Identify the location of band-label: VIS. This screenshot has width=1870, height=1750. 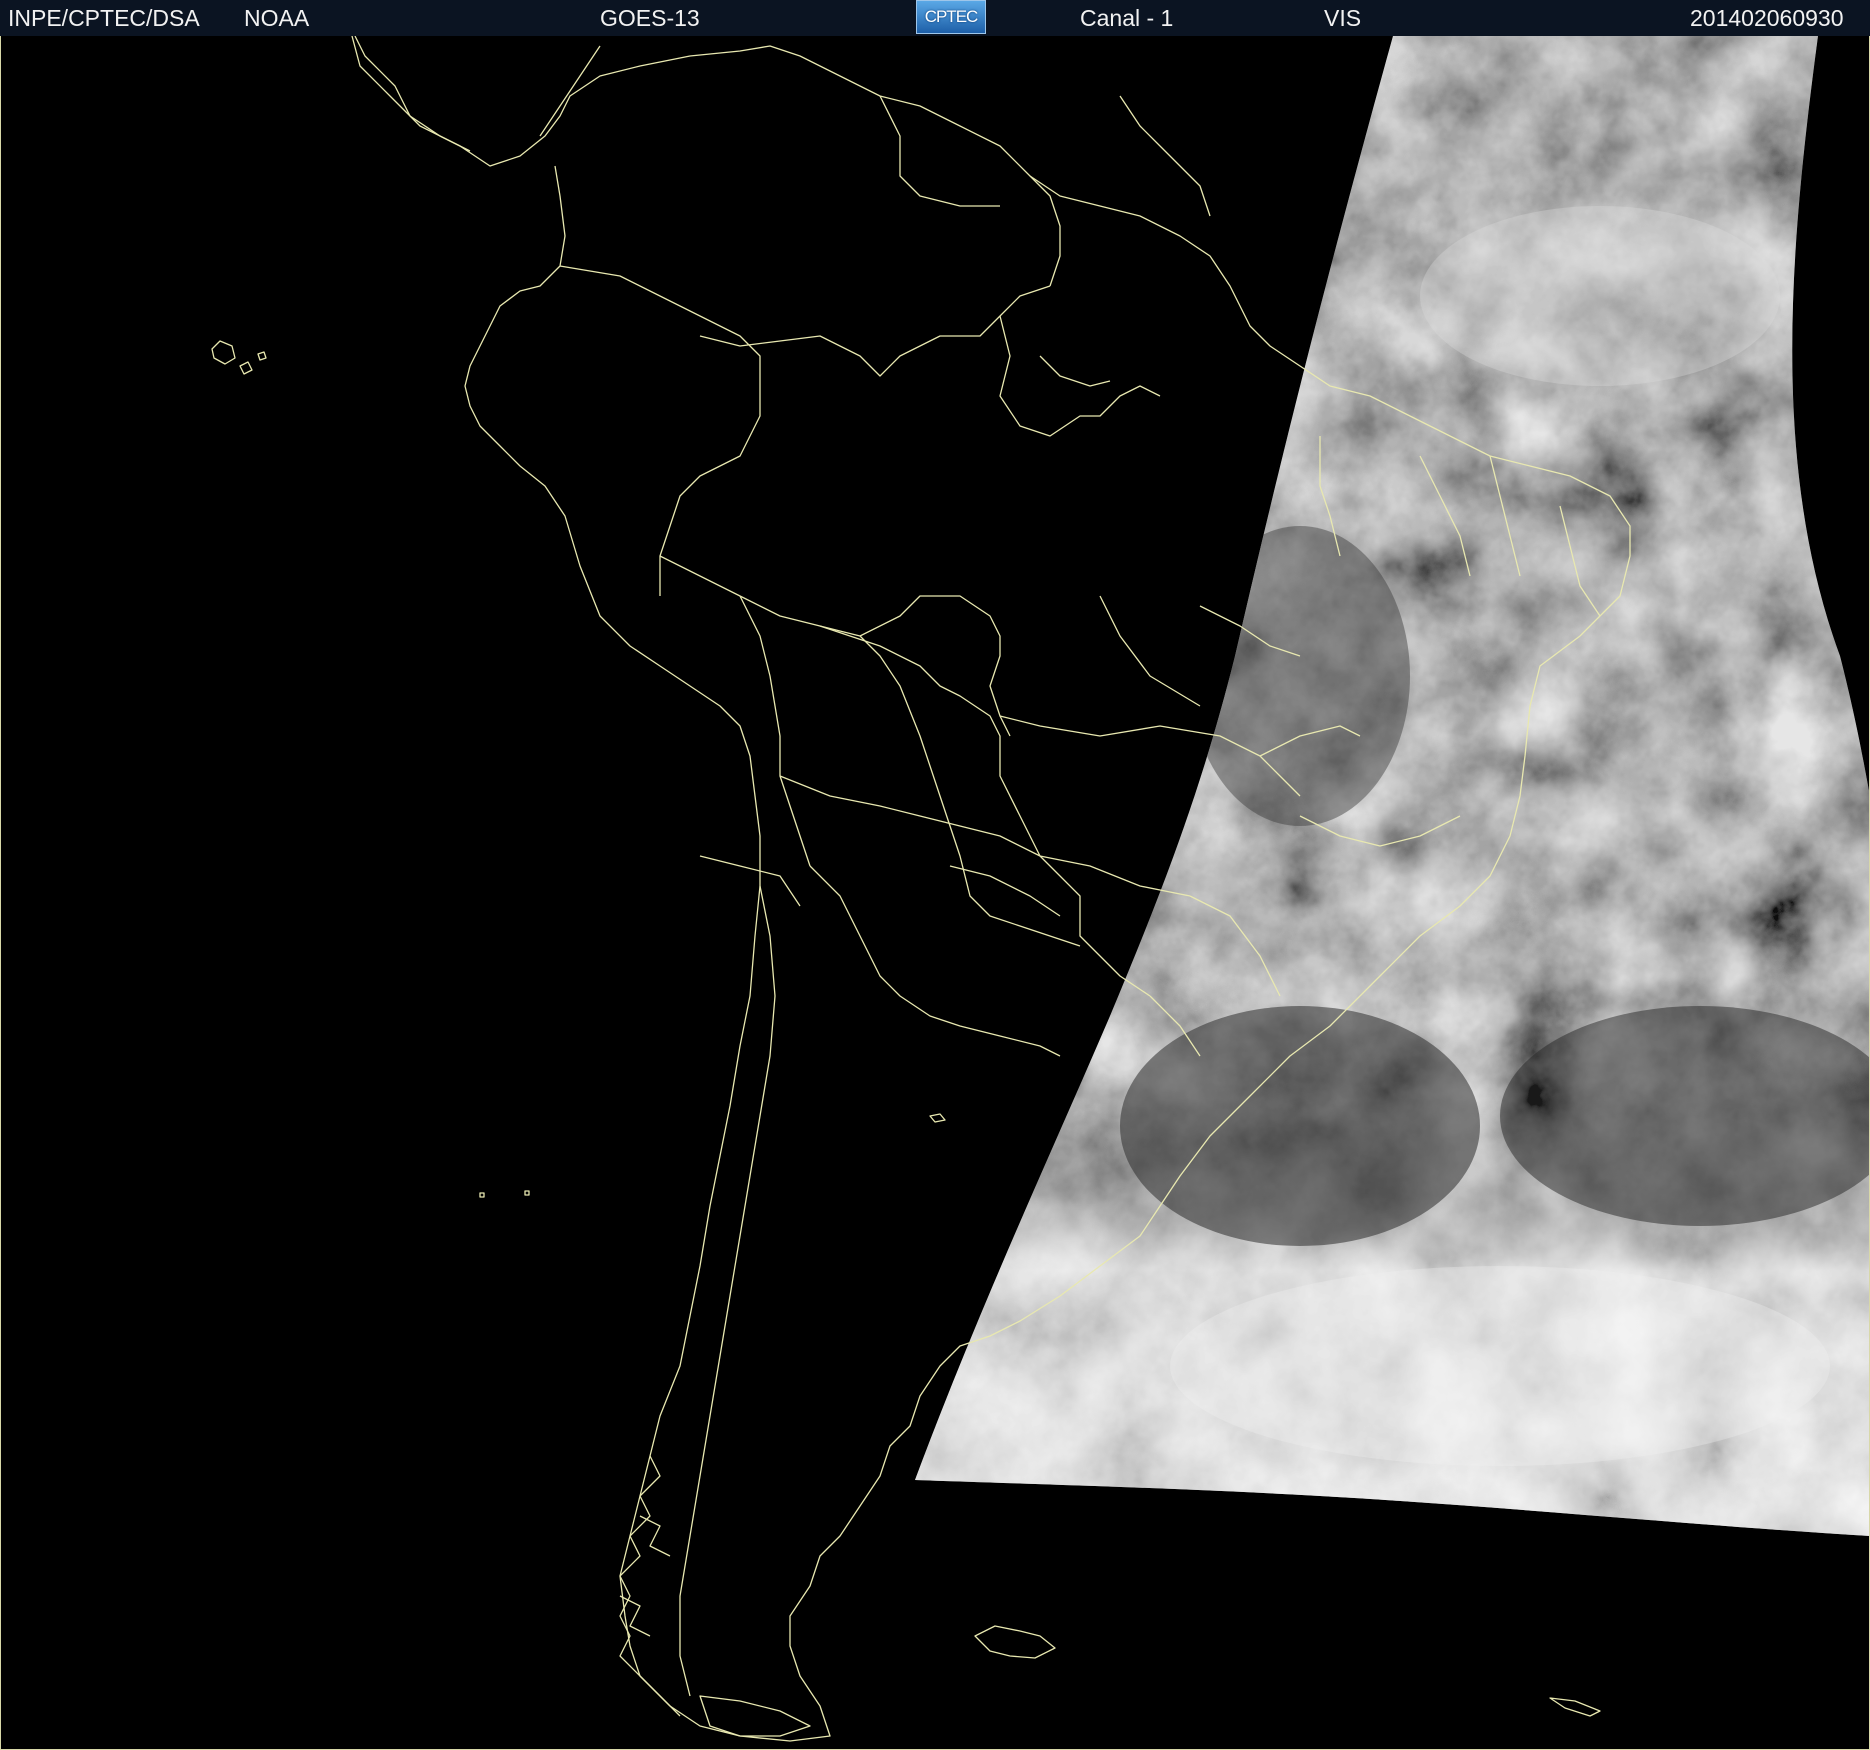
(1343, 18).